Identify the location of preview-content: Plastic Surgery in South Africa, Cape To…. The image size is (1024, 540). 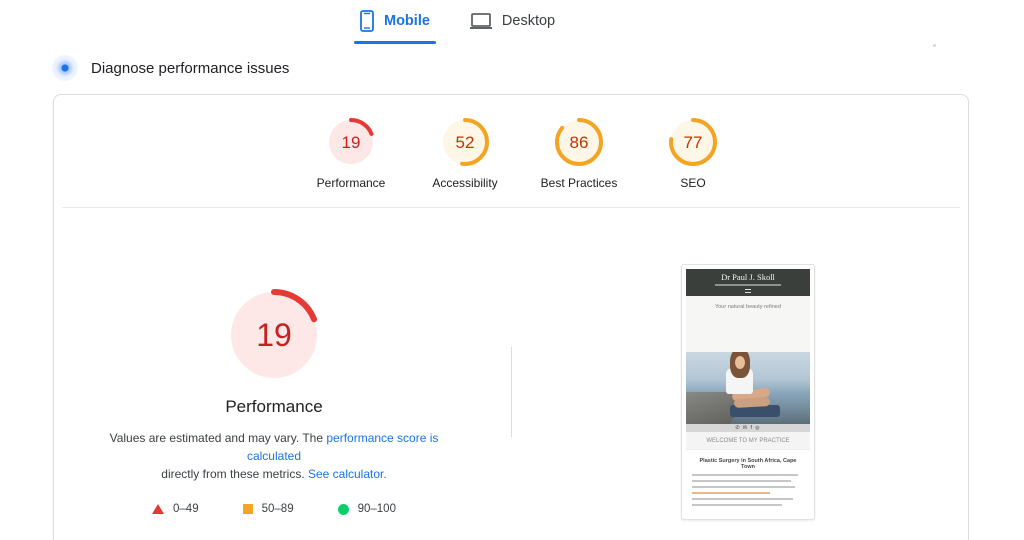
(748, 484).